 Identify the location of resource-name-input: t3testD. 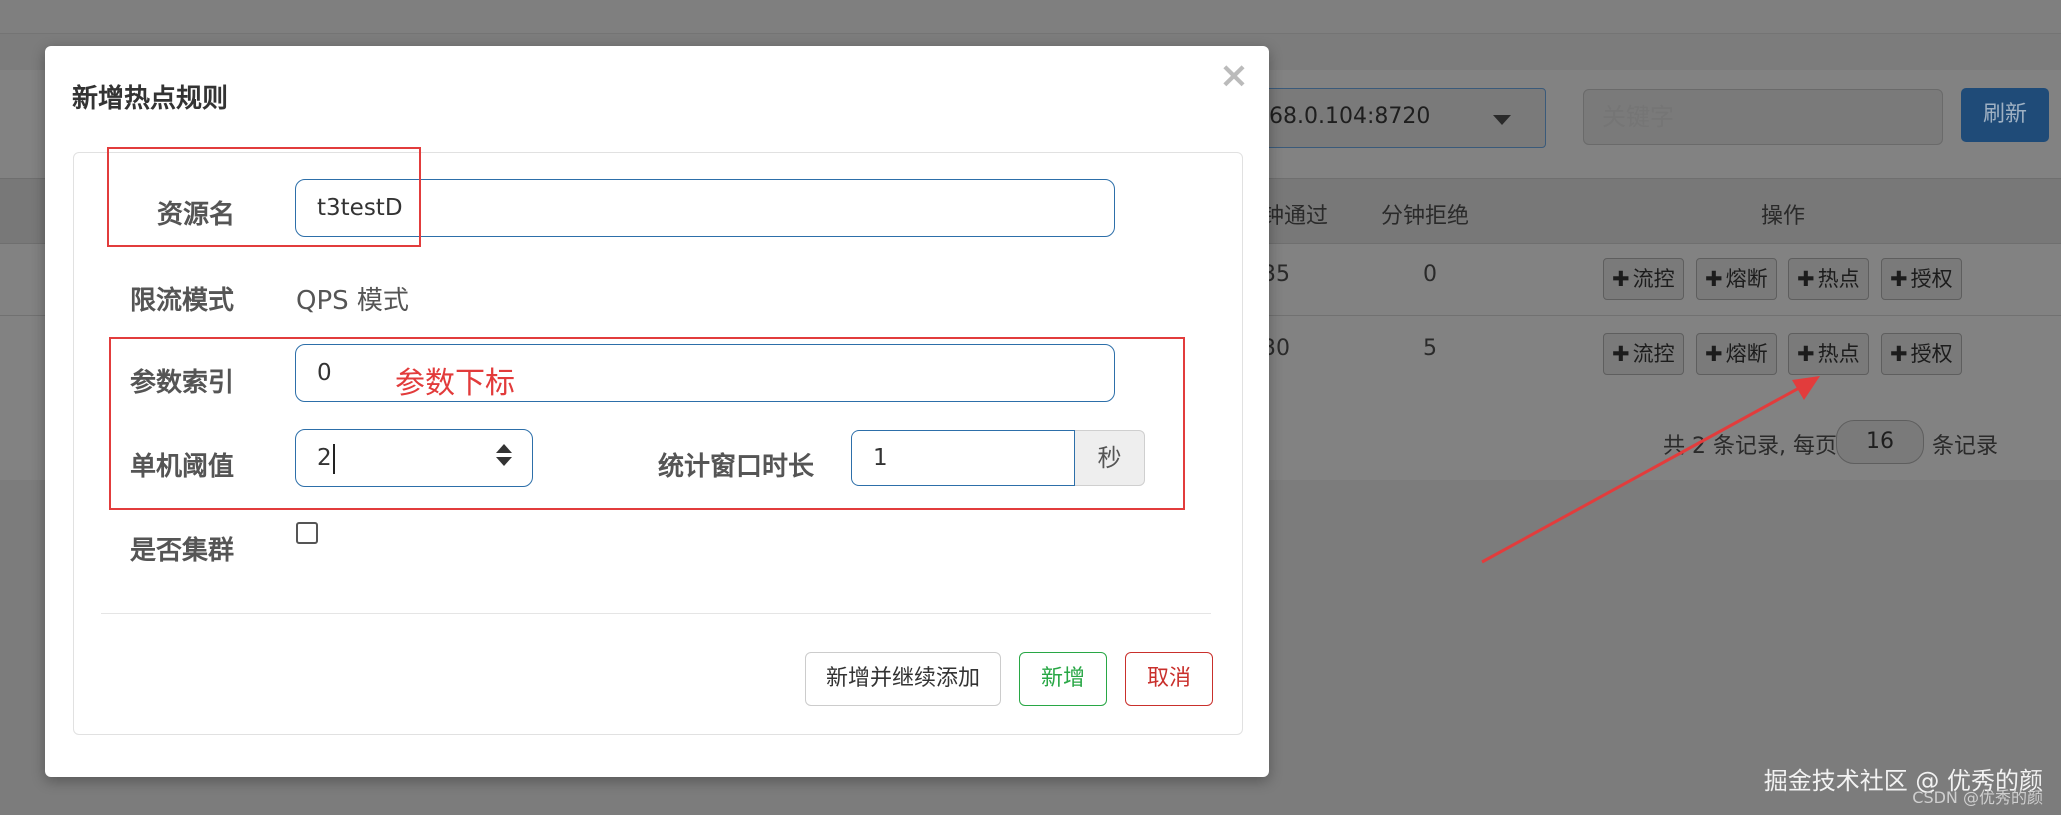
(705, 208).